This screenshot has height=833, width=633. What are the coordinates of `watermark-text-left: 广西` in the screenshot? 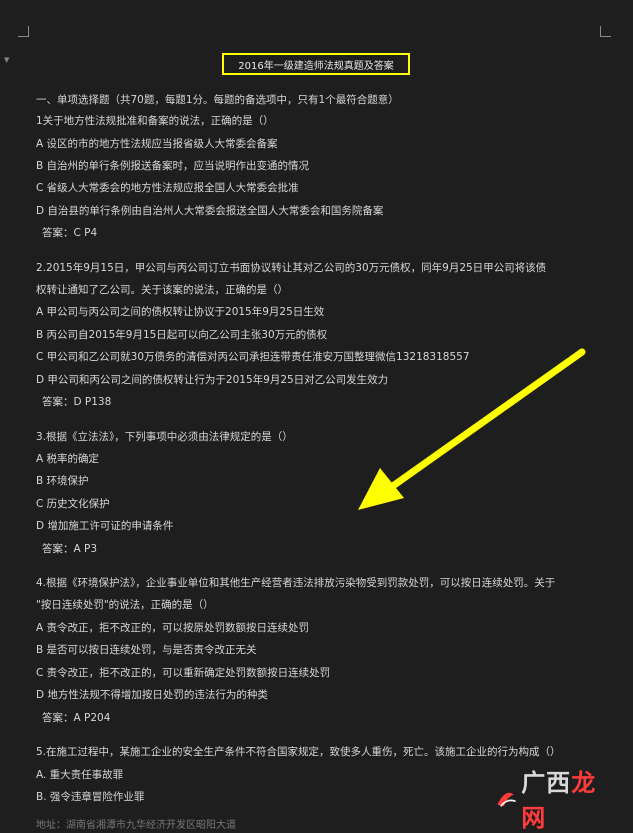 It's located at (546, 783).